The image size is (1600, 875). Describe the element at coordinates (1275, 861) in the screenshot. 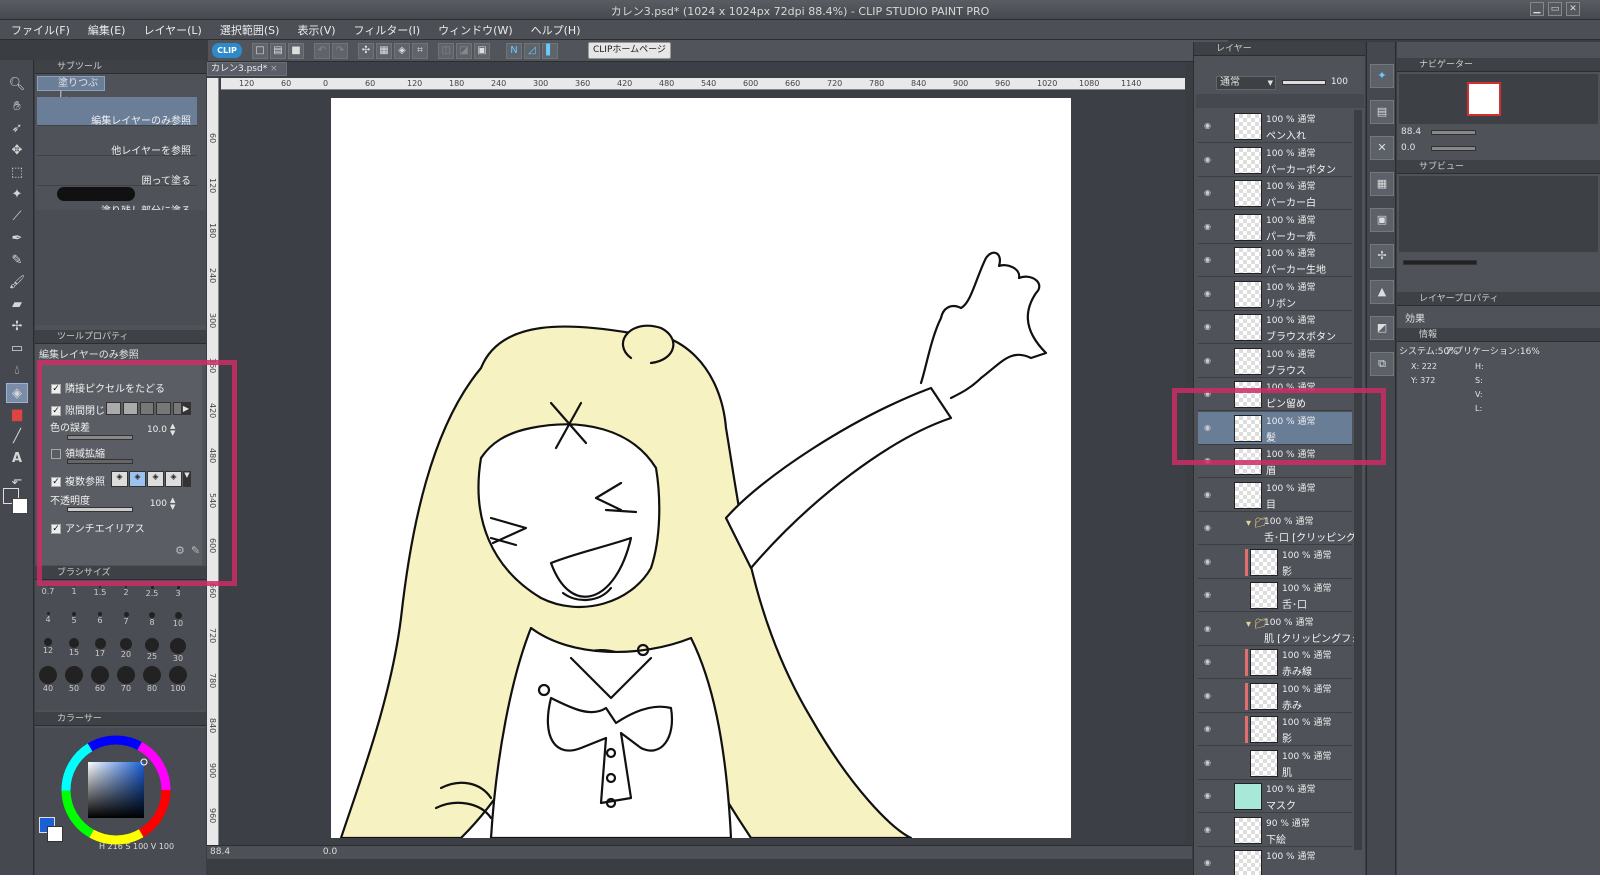

I see `layer-row: ◉ 100 % 通常` at that location.